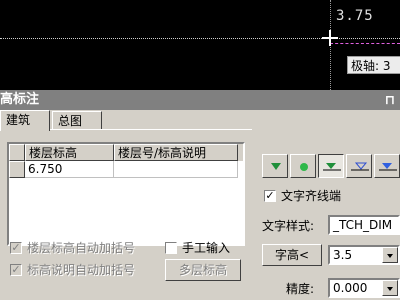 Image resolution: width=400 pixels, height=300 pixels. What do you see at coordinates (390, 101) in the screenshot?
I see `pin-icon: ⊓` at bounding box center [390, 101].